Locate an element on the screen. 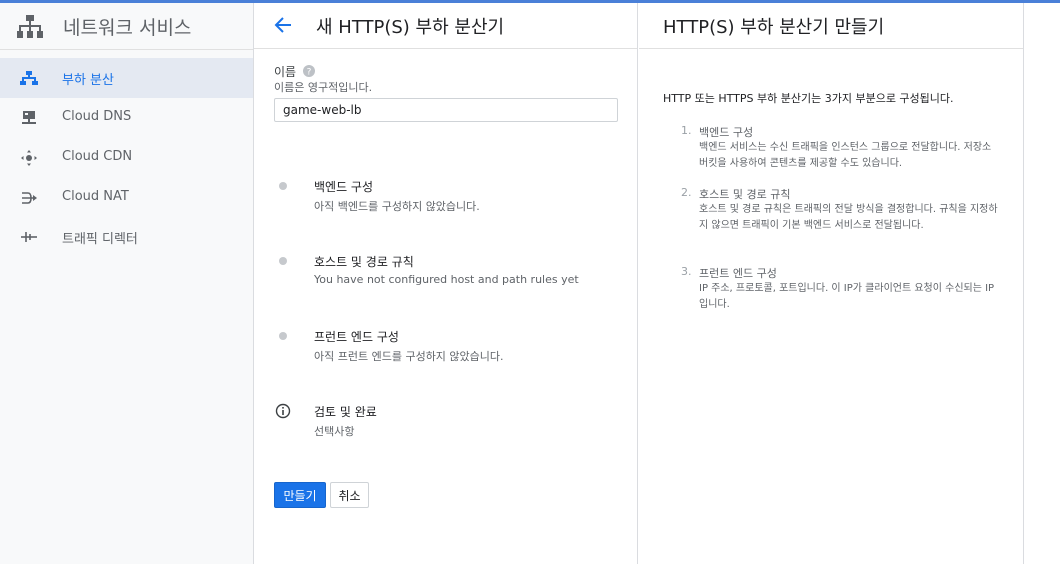 The image size is (1060, 564). step-title: 검토 및 완료 is located at coordinates (345, 412).